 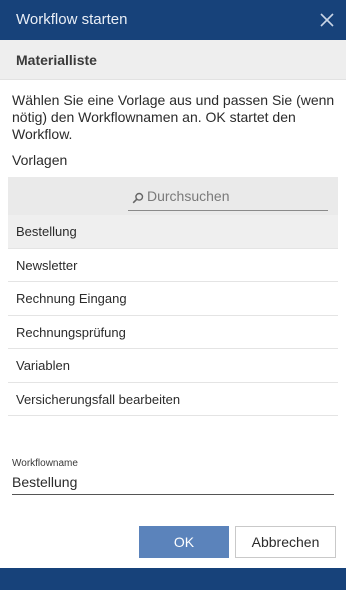 What do you see at coordinates (188, 196) in the screenshot?
I see `search-placeholder: Durchsuchen` at bounding box center [188, 196].